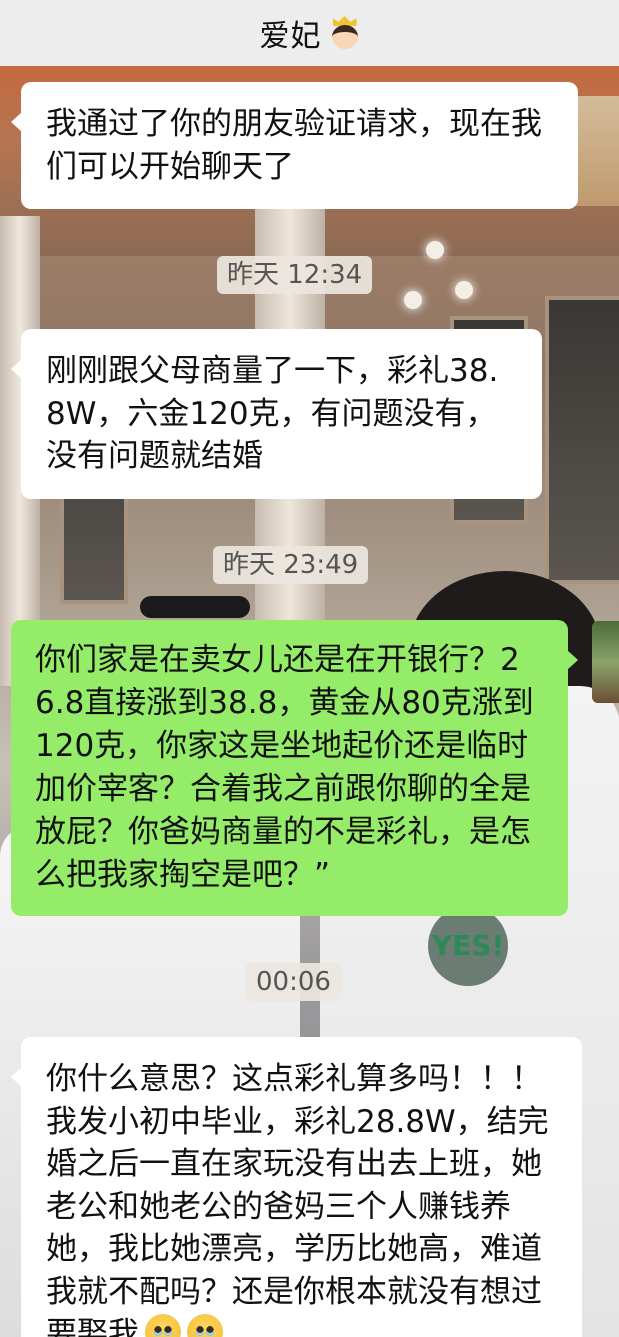  What do you see at coordinates (272, 413) in the screenshot?
I see `message-text: 刚刚跟父母商量了一下，彩礼38.8W，六金120克，有问题没有，没有问题就结婚` at bounding box center [272, 413].